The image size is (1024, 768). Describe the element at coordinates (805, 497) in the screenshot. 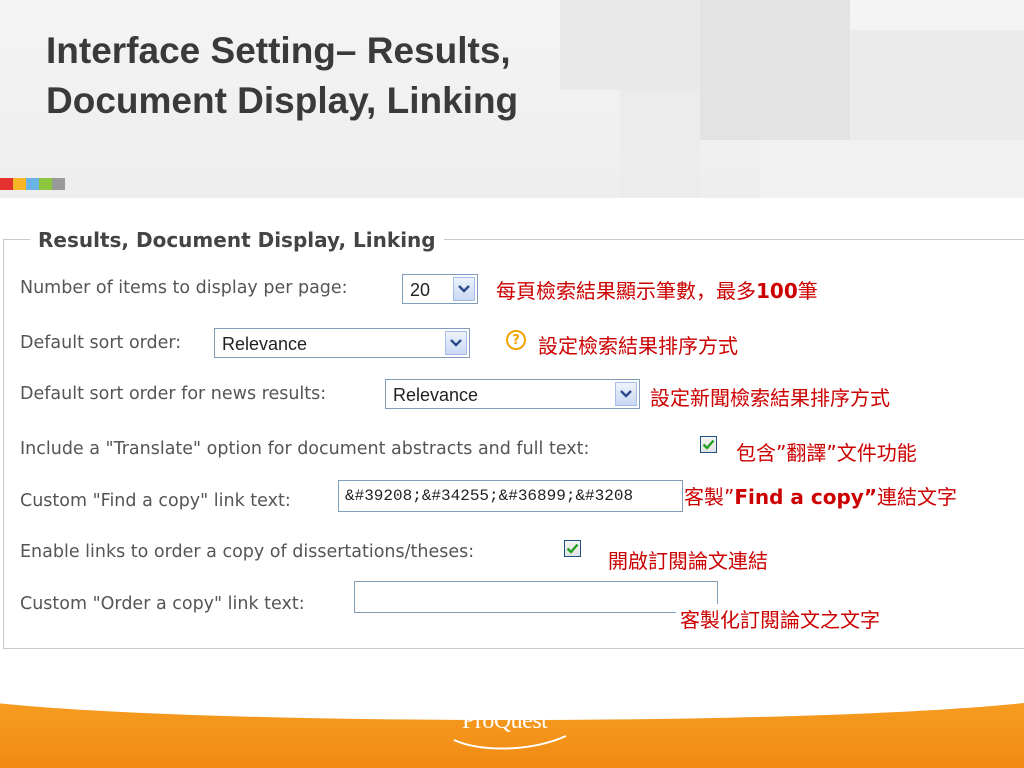

I see `find-copy-note-bold: Find a copy”` at that location.